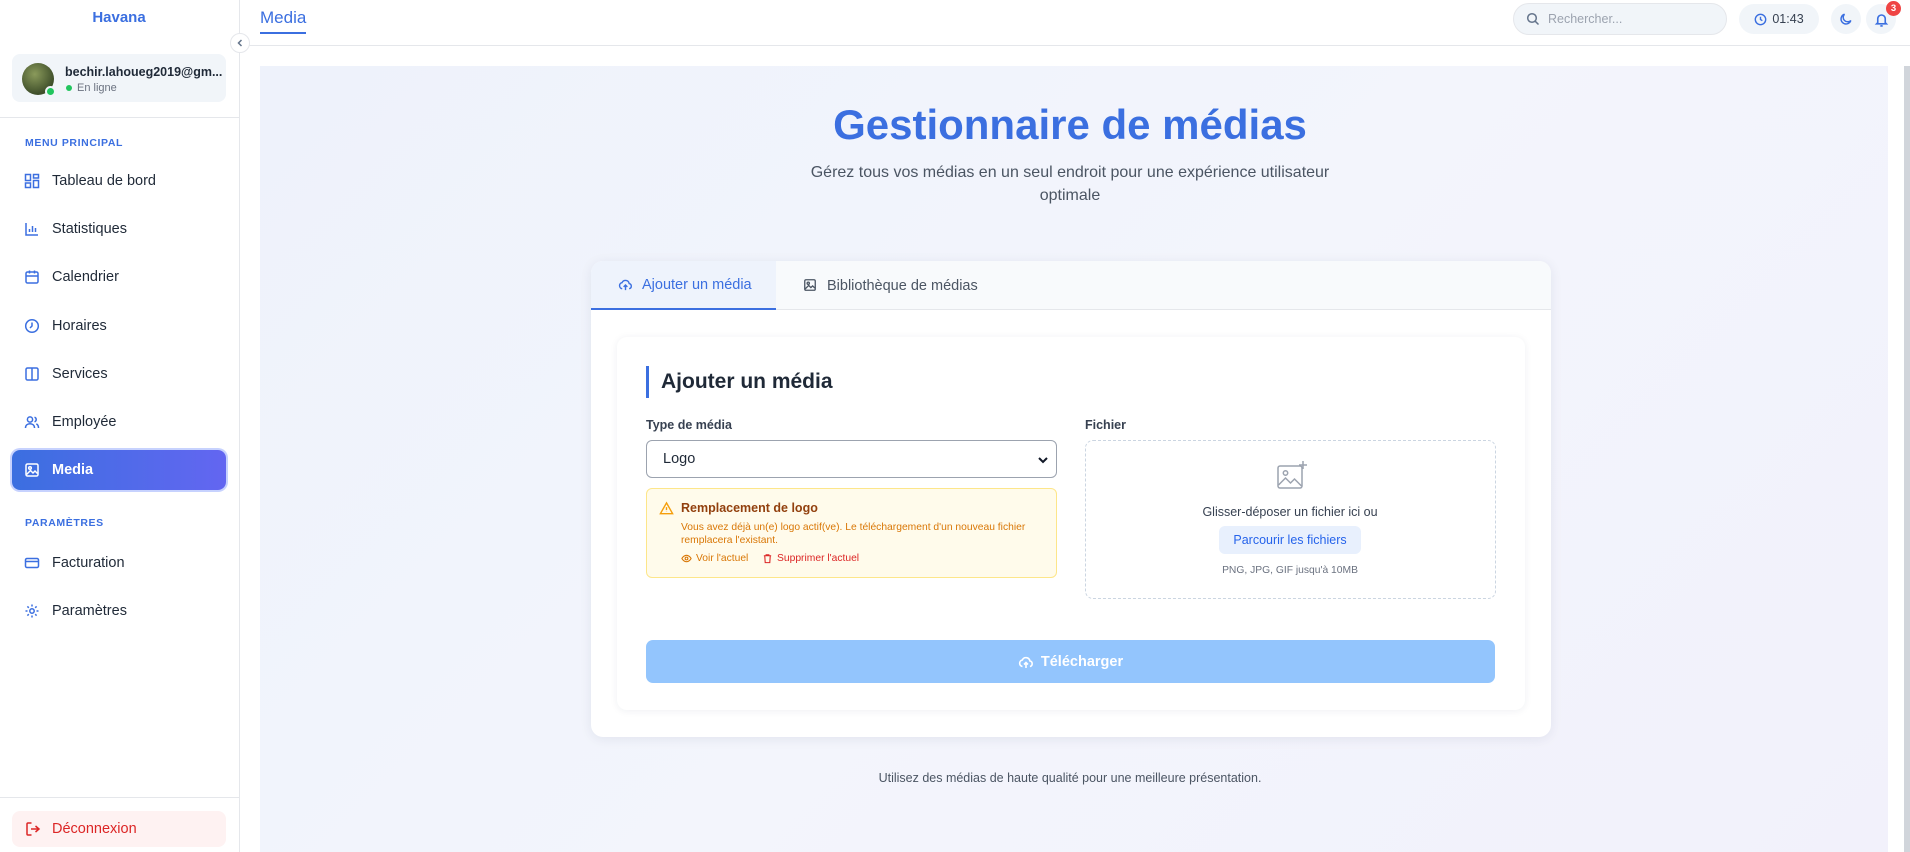 This screenshot has height=852, width=1910. I want to click on search-box, so click(1620, 19).